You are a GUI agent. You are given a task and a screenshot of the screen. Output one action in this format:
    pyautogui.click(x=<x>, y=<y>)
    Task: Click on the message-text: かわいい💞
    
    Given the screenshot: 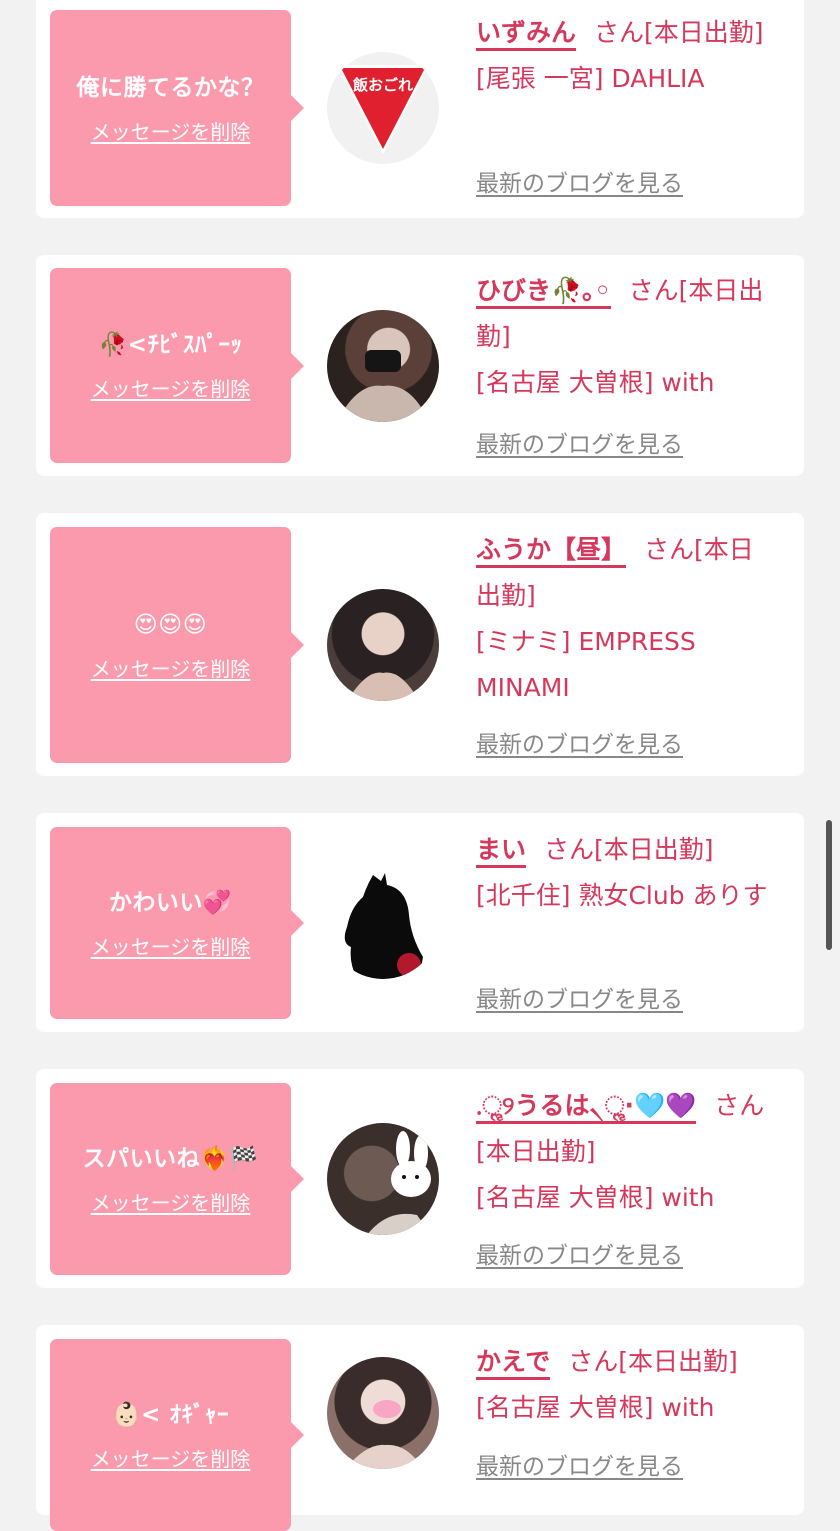 What is the action you would take?
    pyautogui.click(x=170, y=902)
    